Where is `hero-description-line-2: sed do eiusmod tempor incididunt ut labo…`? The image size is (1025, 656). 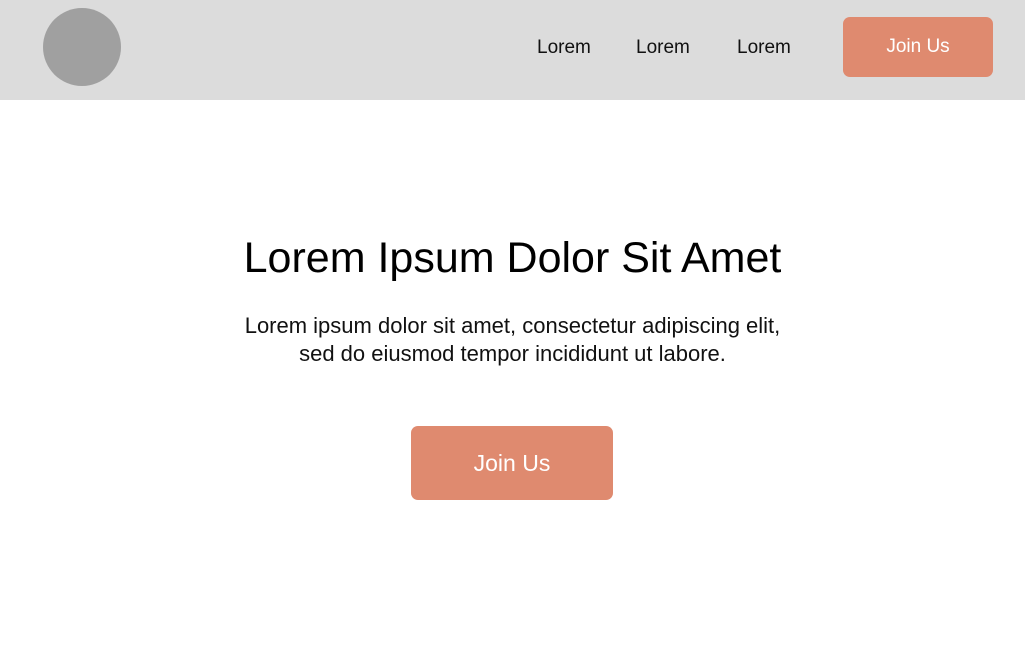
hero-description-line-2: sed do eiusmod tempor incididunt ut labo… is located at coordinates (512, 353).